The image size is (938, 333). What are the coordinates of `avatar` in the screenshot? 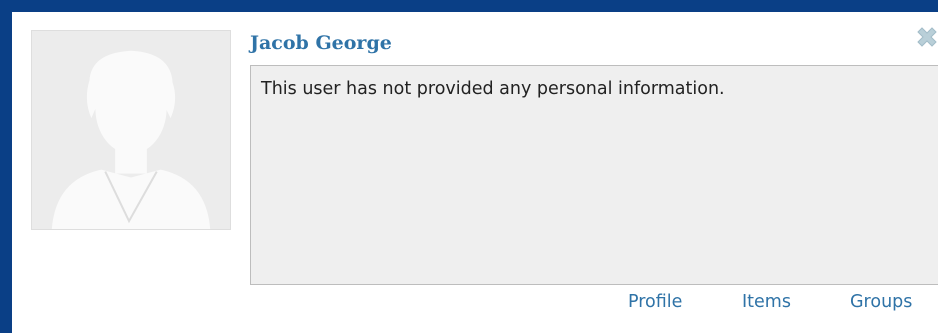 It's located at (131, 130).